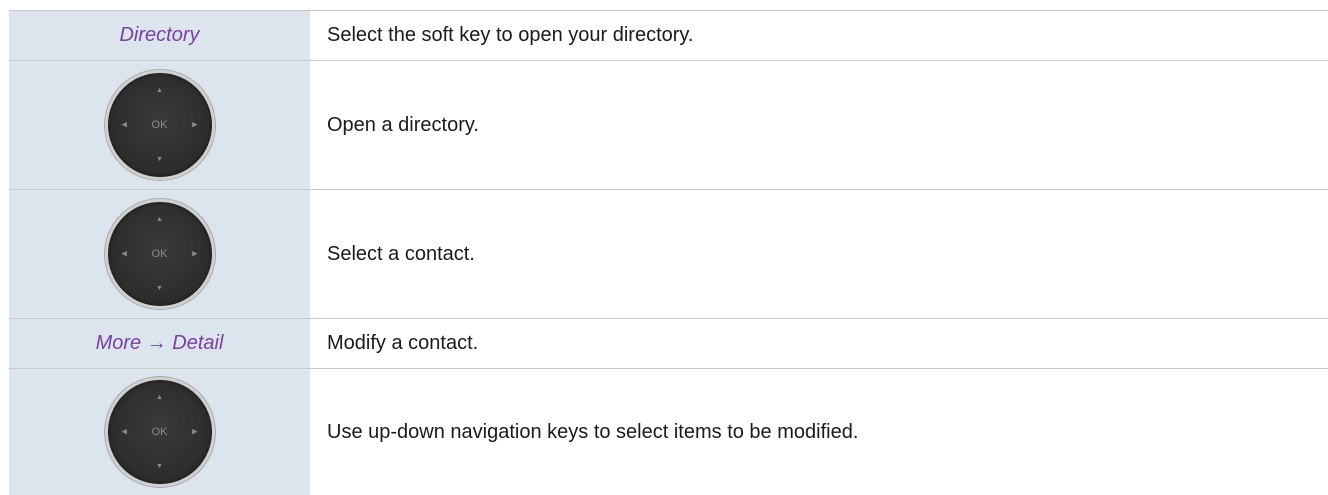  Describe the element at coordinates (819, 343) in the screenshot. I see `description-cell: Modify a contact.` at that location.